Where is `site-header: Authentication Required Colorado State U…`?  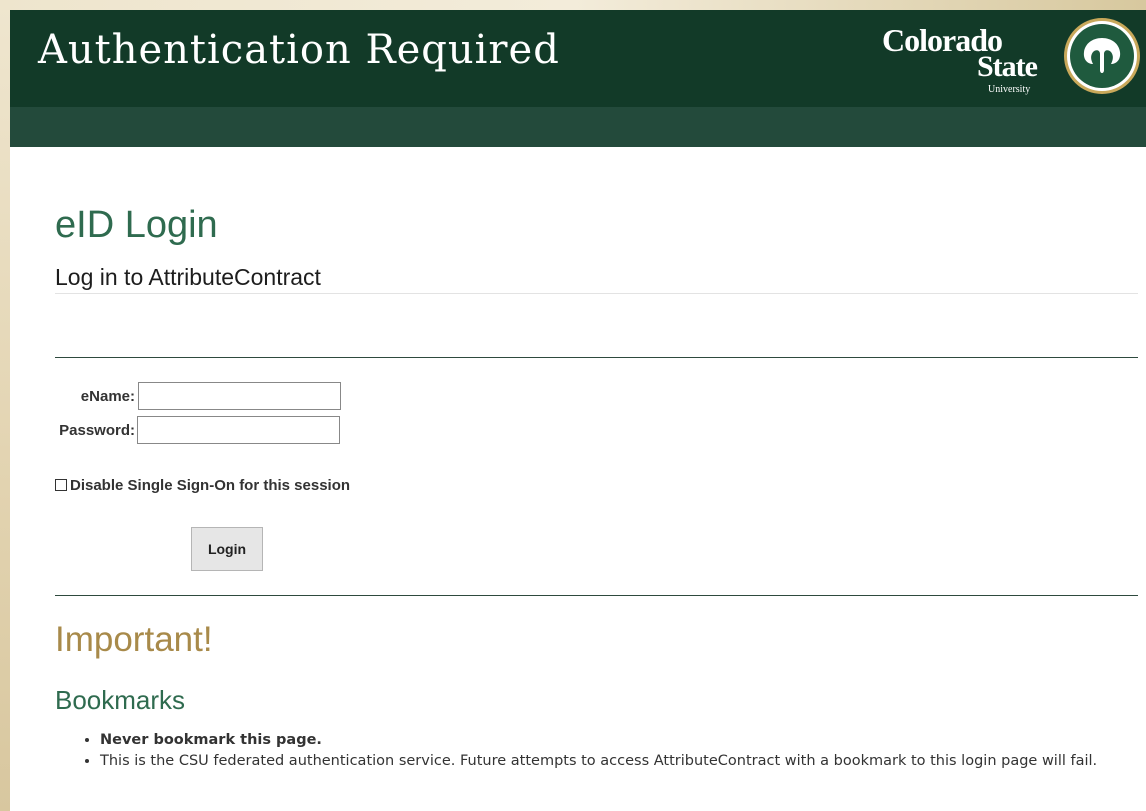 site-header: Authentication Required Colorado State U… is located at coordinates (578, 58).